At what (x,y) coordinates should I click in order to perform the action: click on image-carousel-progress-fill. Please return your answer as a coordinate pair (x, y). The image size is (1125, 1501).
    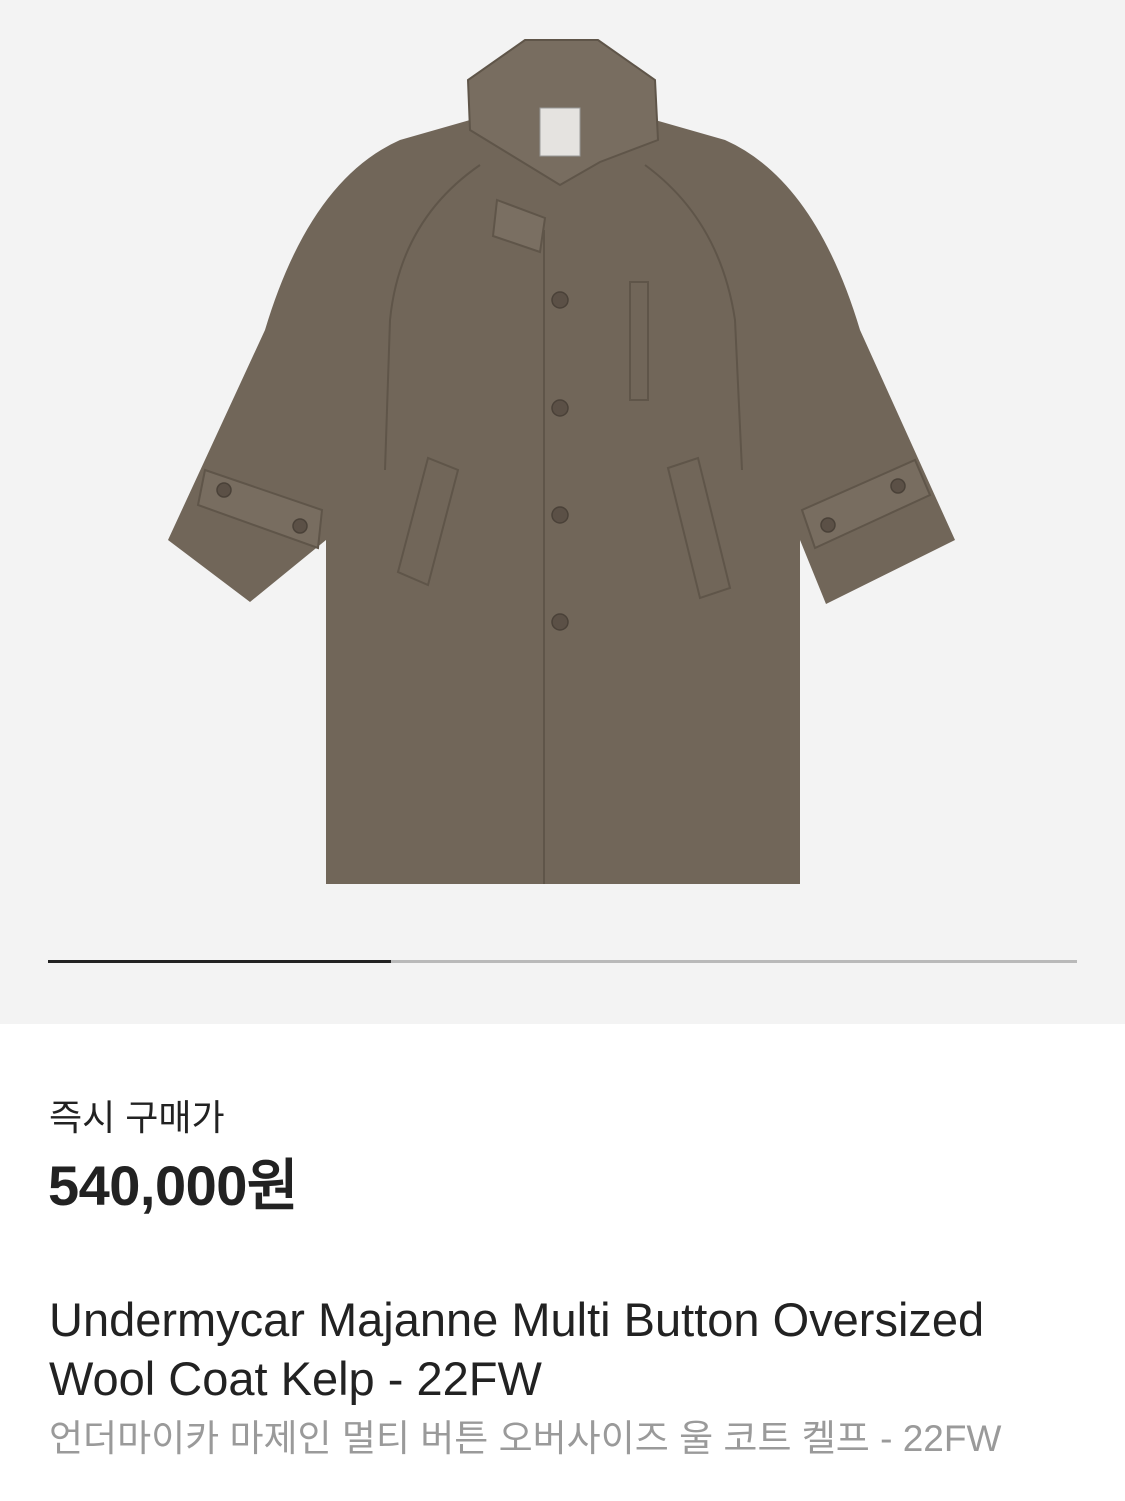
    Looking at the image, I should click on (219, 961).